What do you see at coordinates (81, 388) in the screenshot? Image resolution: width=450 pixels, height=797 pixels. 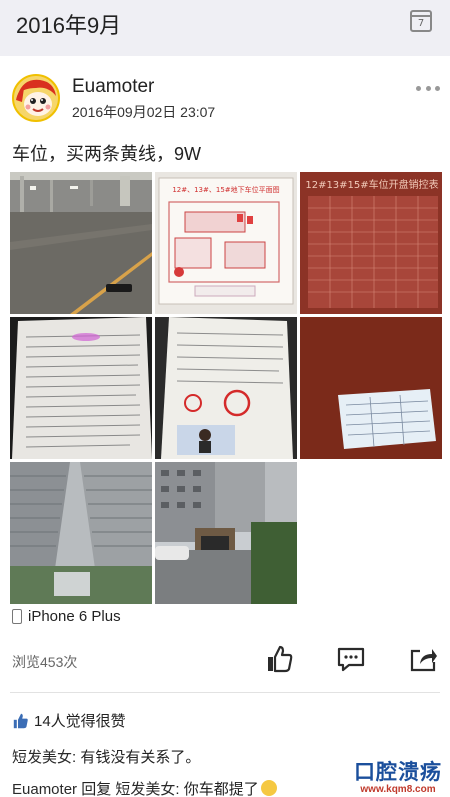 I see `photo-contract-document` at bounding box center [81, 388].